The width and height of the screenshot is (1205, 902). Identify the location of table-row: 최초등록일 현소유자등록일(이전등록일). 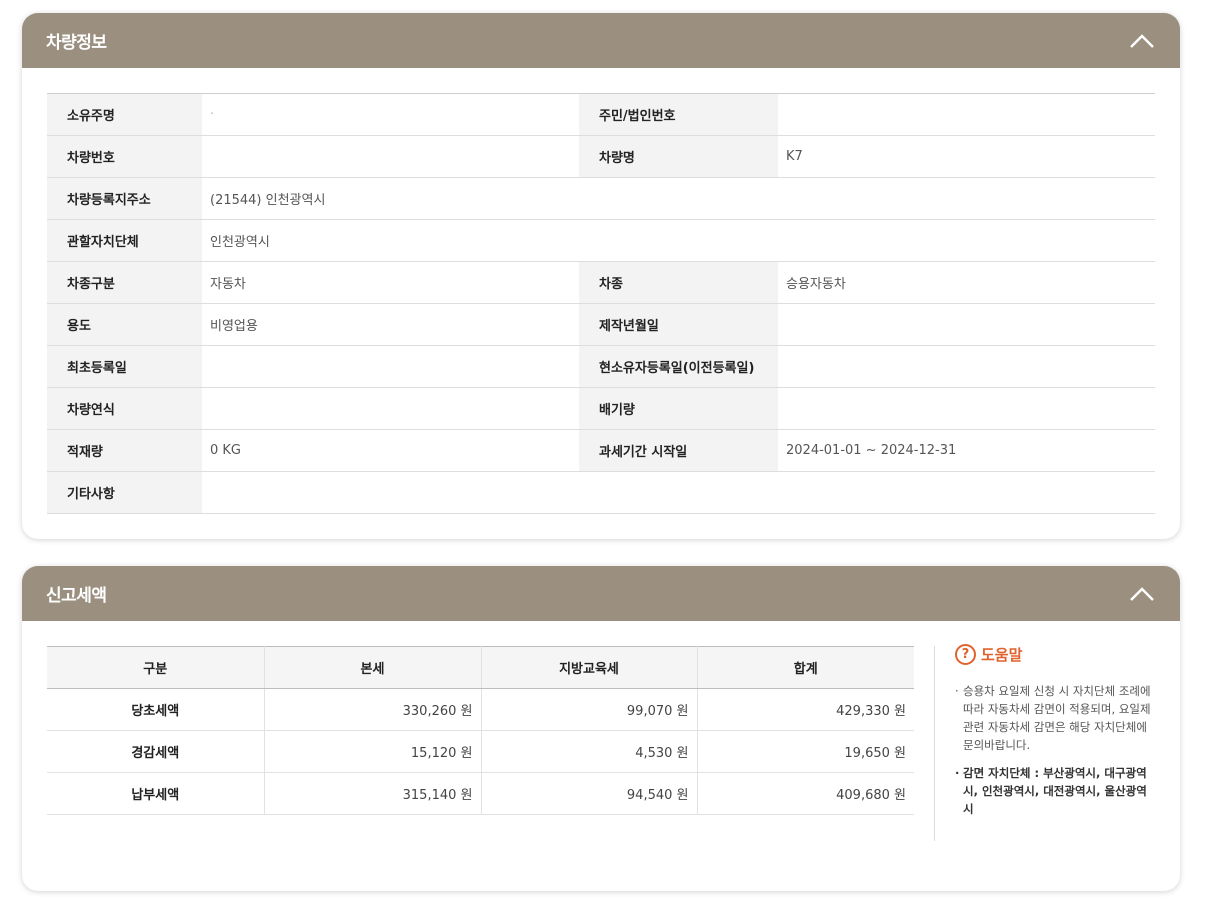
(601, 366).